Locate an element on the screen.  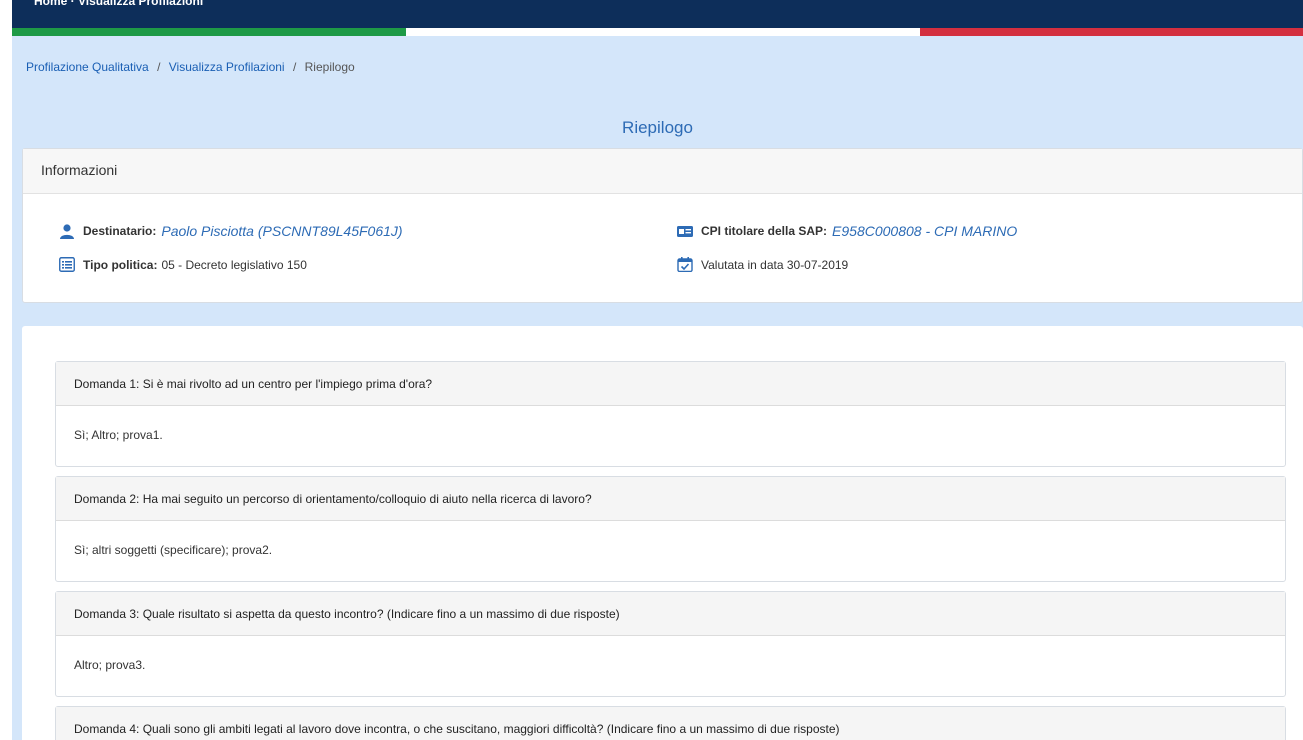
breadcrumb-profilazione-qualitativa: Profilazione Qualitativa is located at coordinates (87, 67).